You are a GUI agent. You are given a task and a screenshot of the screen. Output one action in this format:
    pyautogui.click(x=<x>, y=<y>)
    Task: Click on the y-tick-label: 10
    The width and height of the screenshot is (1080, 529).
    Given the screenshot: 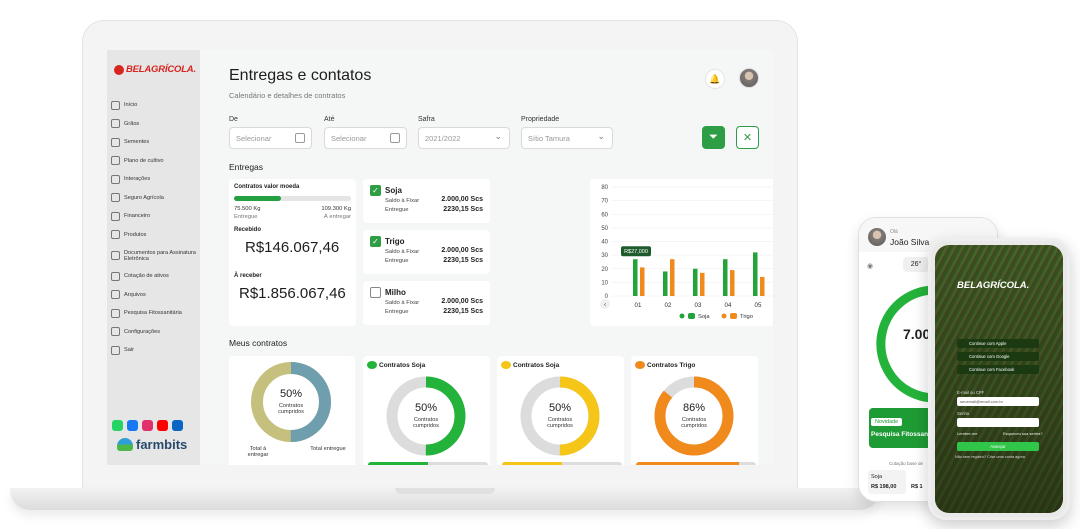 What is the action you would take?
    pyautogui.click(x=604, y=283)
    